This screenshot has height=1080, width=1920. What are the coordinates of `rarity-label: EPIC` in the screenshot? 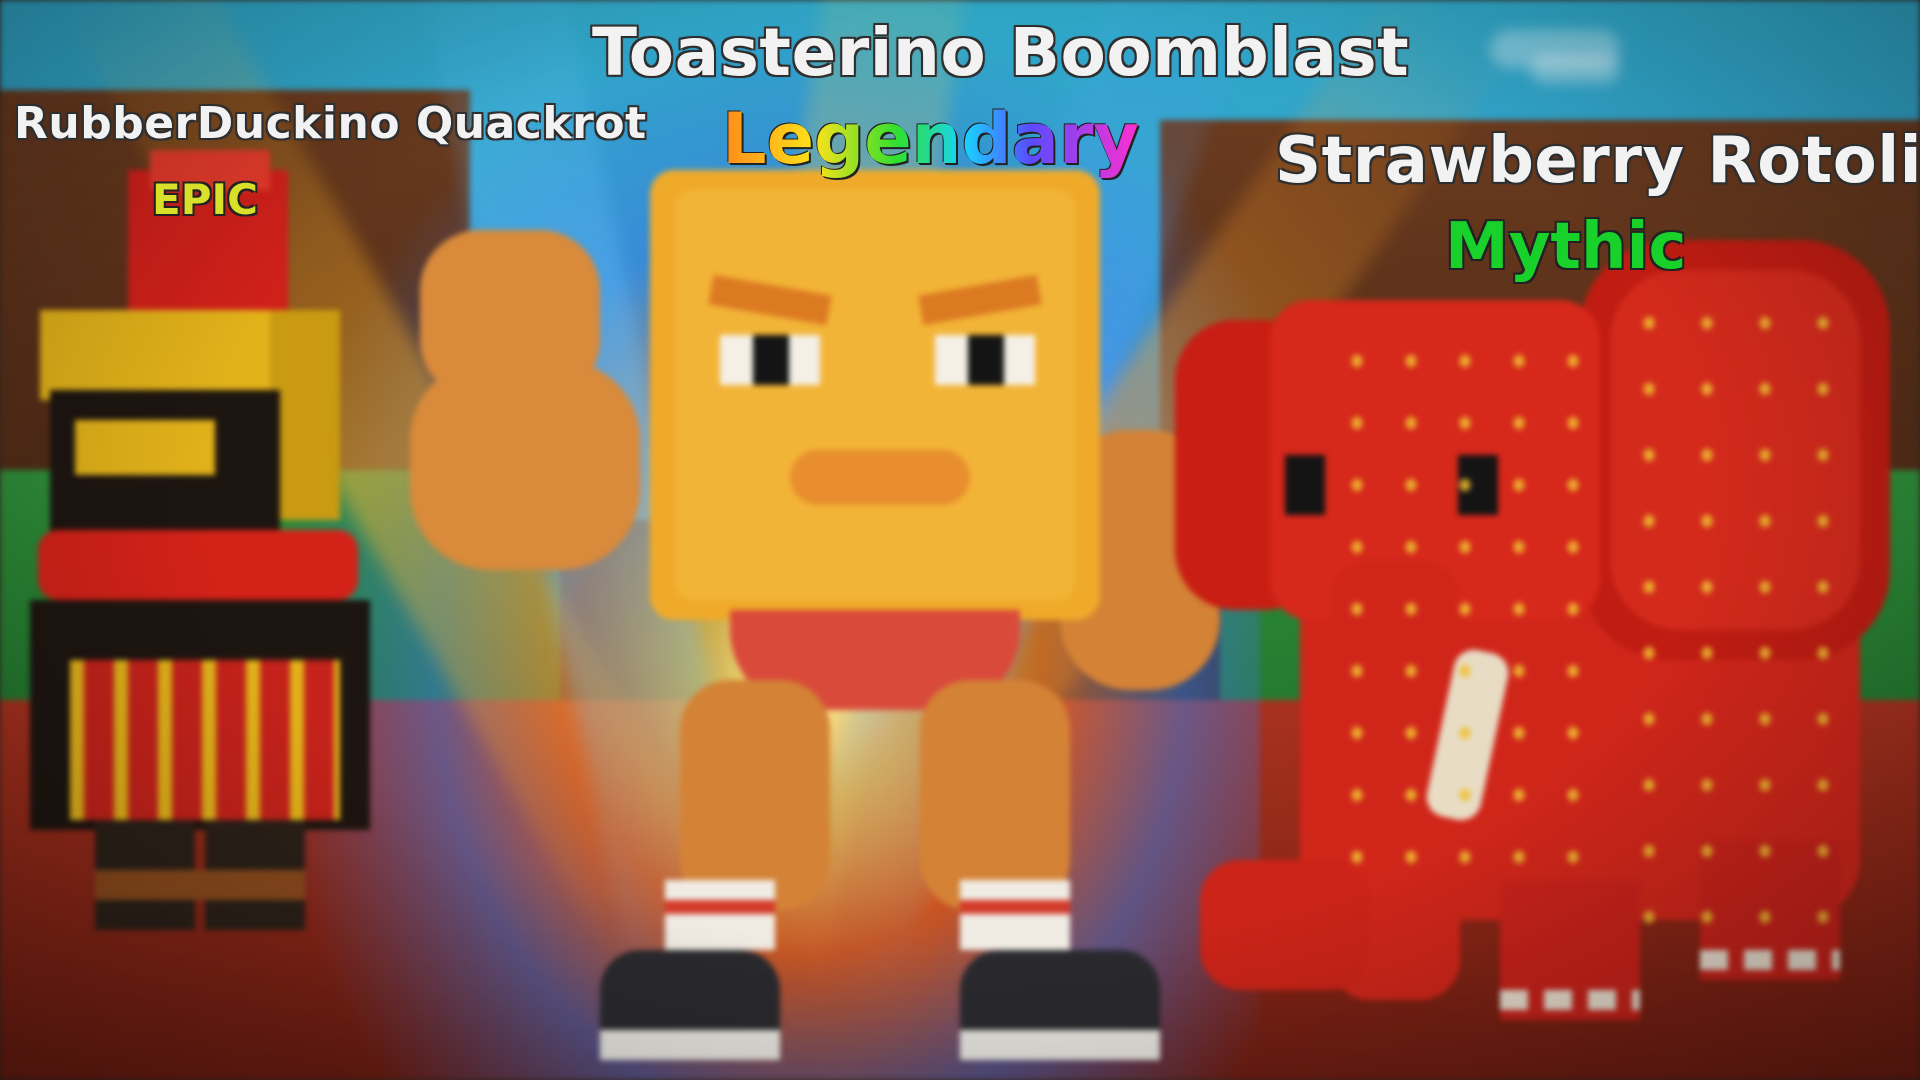 It's located at (205, 199).